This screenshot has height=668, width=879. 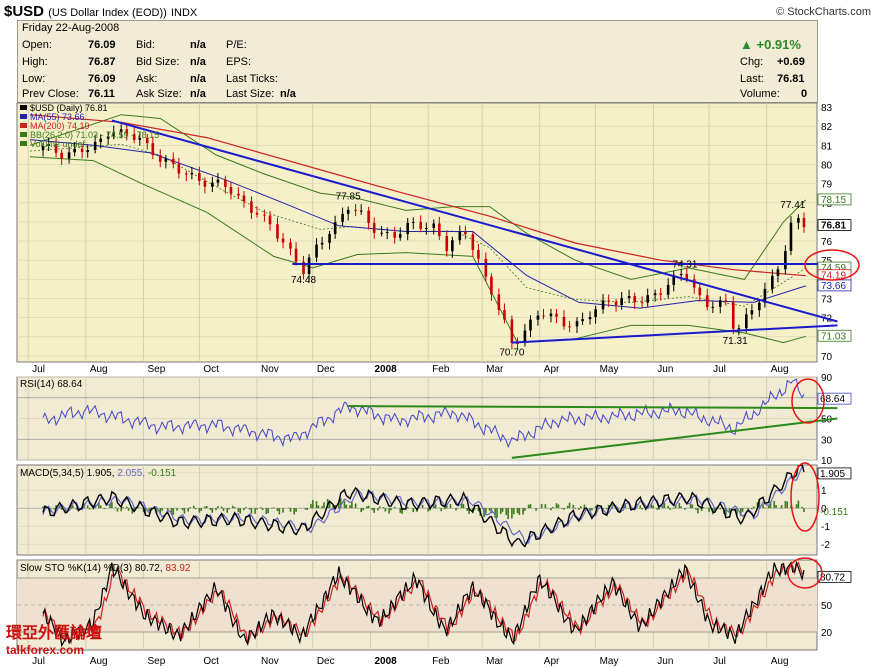 What do you see at coordinates (825, 545) in the screenshot?
I see `macd-y-tick: -2` at bounding box center [825, 545].